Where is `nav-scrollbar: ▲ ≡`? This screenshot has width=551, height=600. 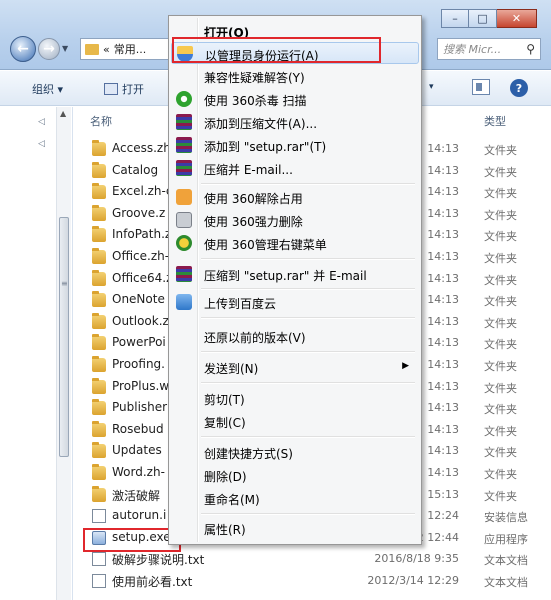
nav-scrollbar: ▲ ≡ is located at coordinates (63, 353).